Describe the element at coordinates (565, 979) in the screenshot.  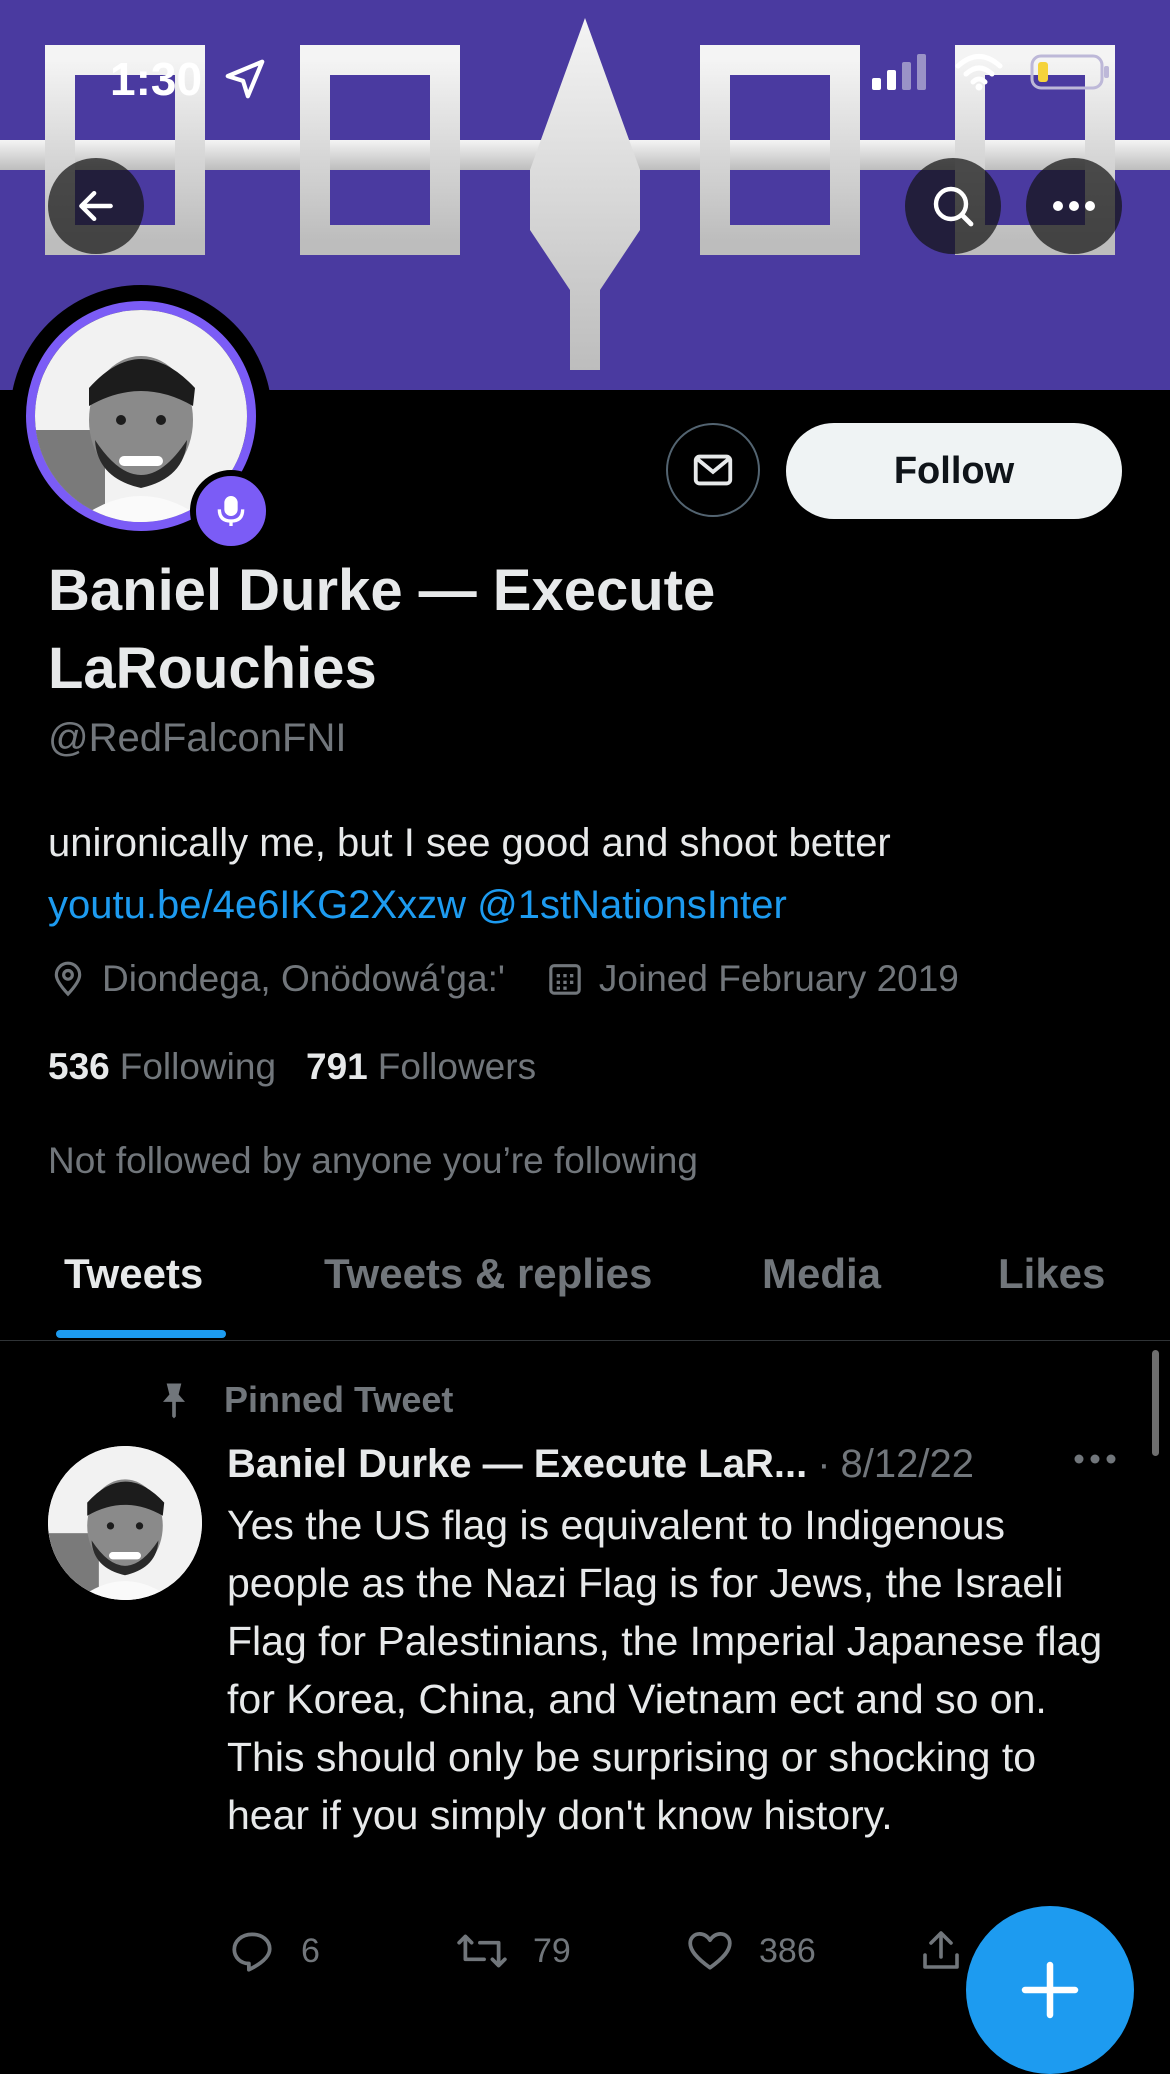
I see `calendar-icon` at that location.